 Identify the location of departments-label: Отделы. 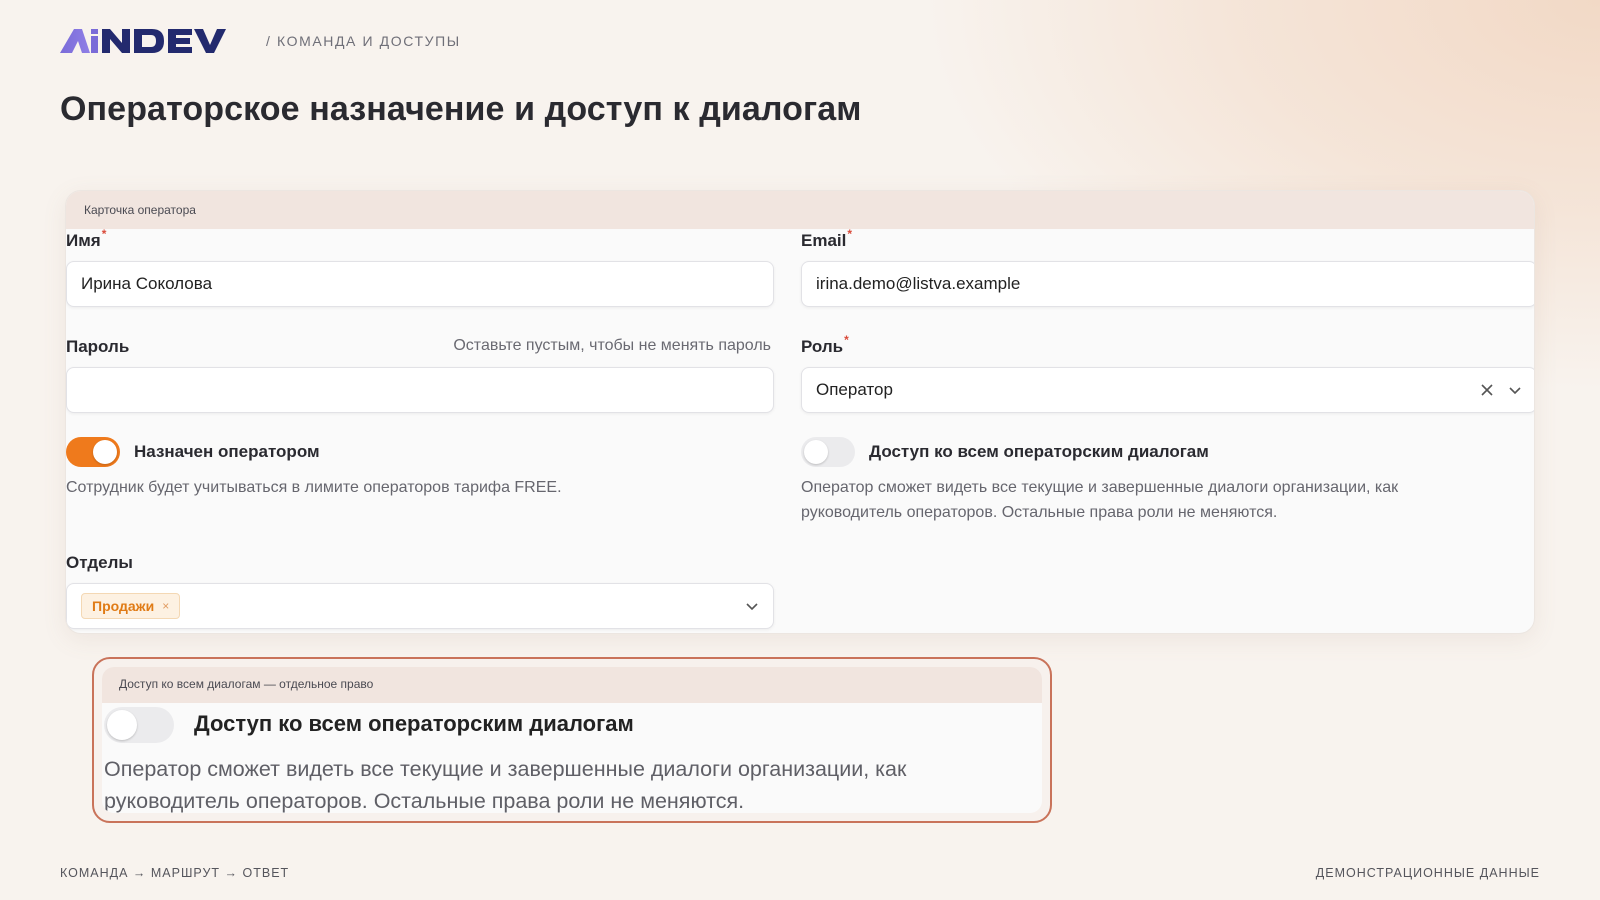
(99, 562).